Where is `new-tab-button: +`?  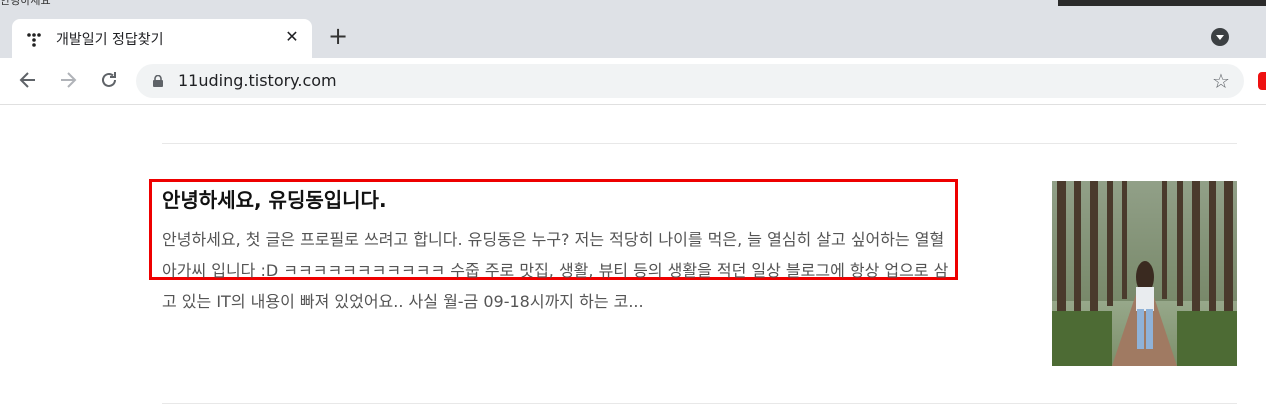 new-tab-button: + is located at coordinates (338, 36).